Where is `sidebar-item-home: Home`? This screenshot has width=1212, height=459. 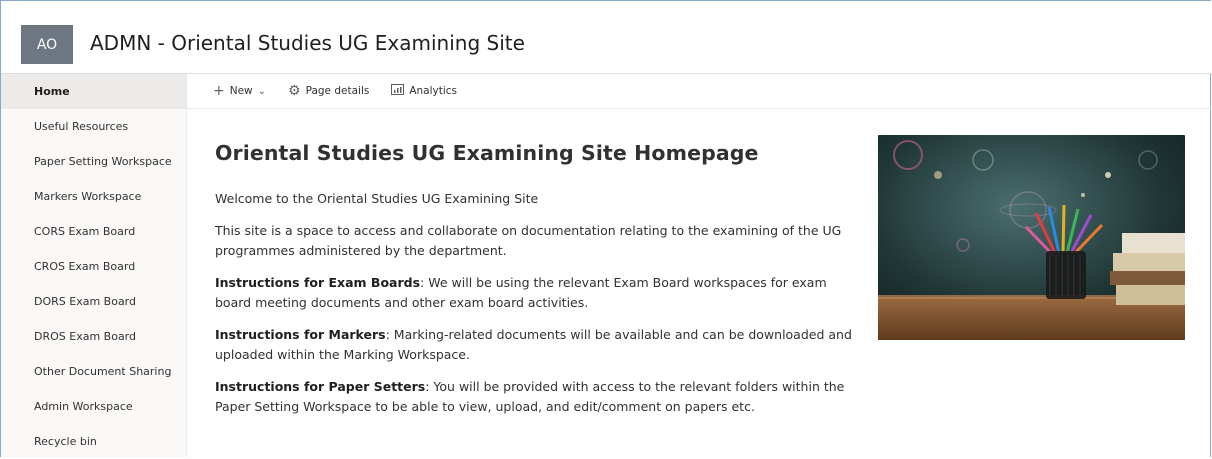 sidebar-item-home: Home is located at coordinates (93, 91).